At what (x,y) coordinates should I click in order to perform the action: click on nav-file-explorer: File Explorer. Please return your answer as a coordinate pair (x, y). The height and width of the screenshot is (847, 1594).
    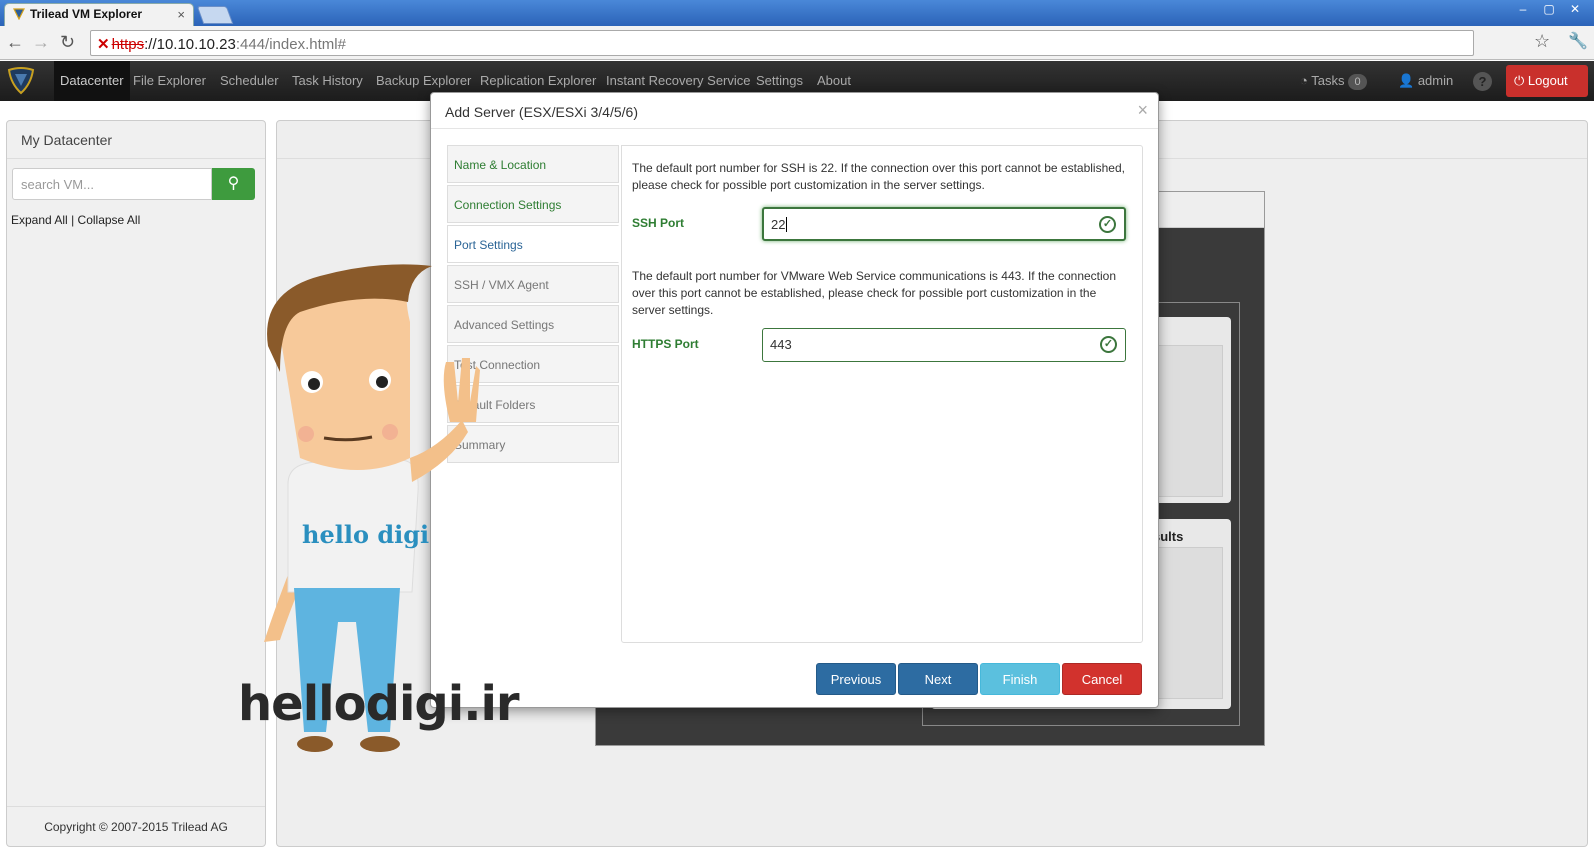
    Looking at the image, I should click on (169, 81).